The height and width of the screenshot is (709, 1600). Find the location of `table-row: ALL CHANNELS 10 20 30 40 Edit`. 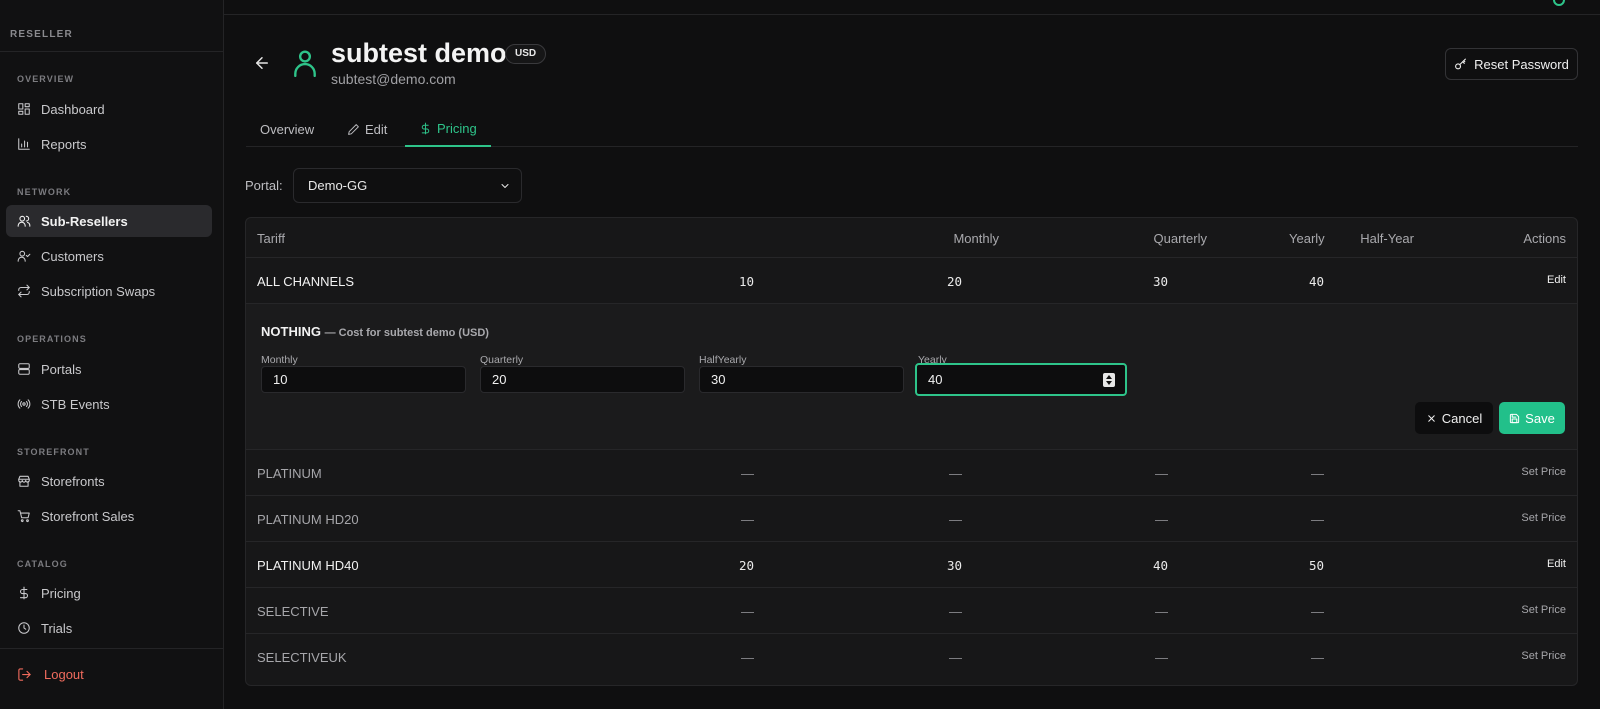

table-row: ALL CHANNELS 10 20 30 40 Edit is located at coordinates (911, 281).